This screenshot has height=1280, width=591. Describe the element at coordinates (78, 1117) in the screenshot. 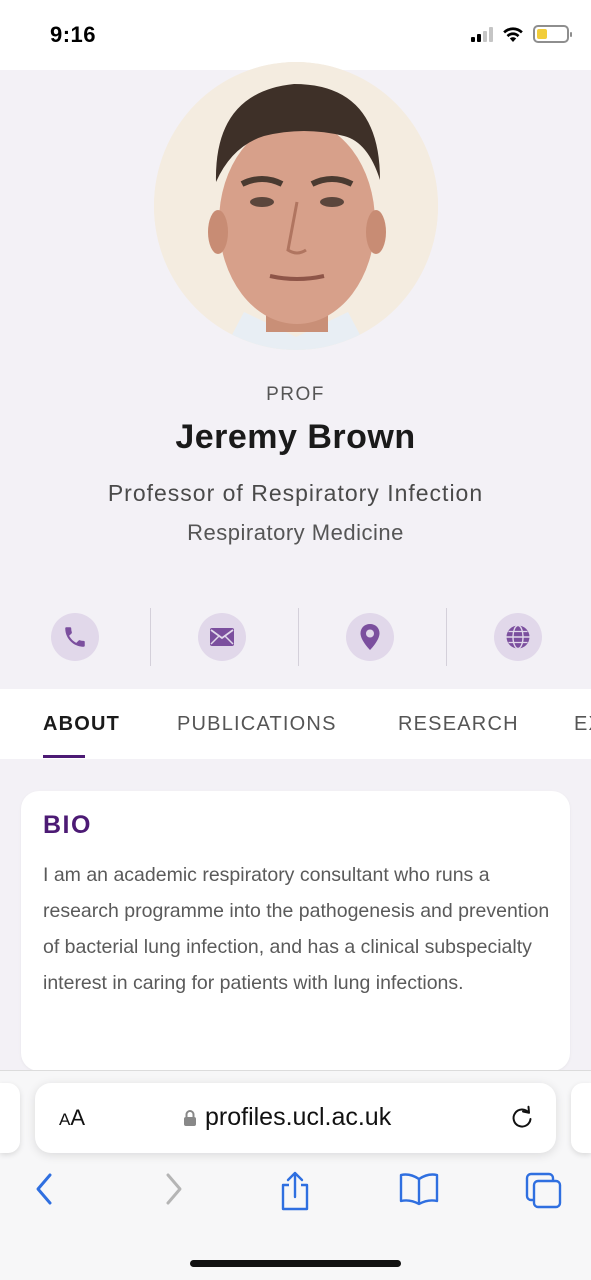

I see `text-size-large-glyph: A` at that location.